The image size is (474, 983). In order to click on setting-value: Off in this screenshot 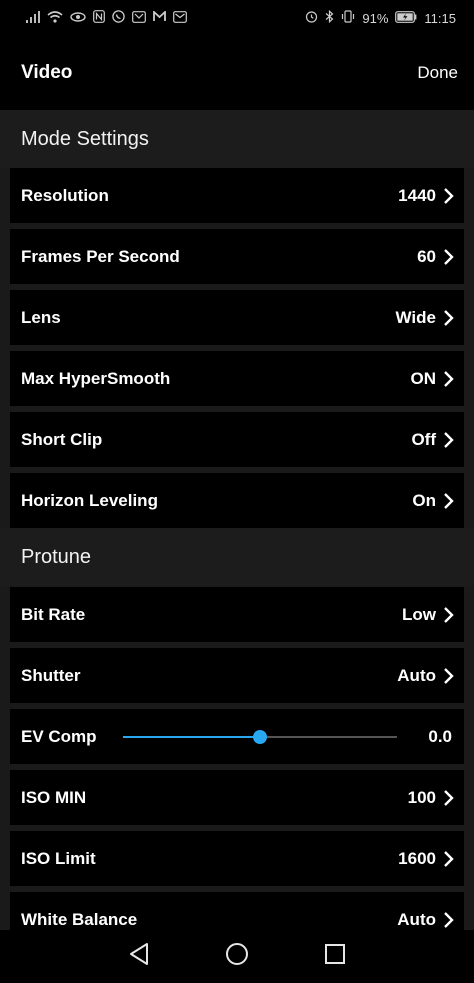, I will do `click(423, 439)`.